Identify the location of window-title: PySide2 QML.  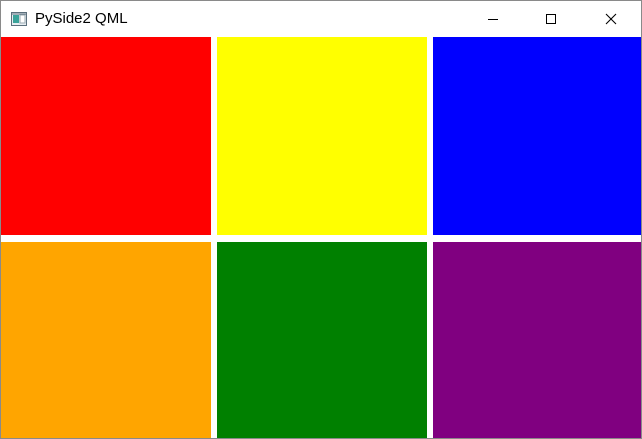
(81, 18).